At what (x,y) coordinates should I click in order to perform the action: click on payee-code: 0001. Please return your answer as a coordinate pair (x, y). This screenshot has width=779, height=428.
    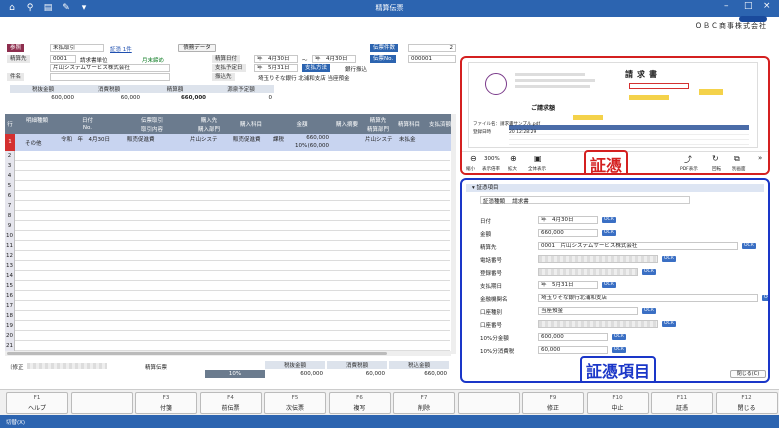
    Looking at the image, I should click on (63, 59).